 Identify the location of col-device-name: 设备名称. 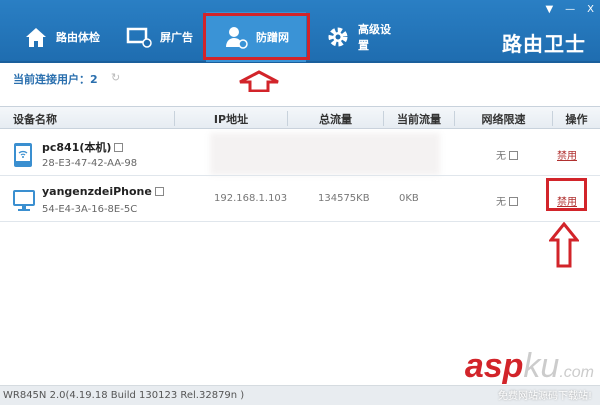
(87, 118).